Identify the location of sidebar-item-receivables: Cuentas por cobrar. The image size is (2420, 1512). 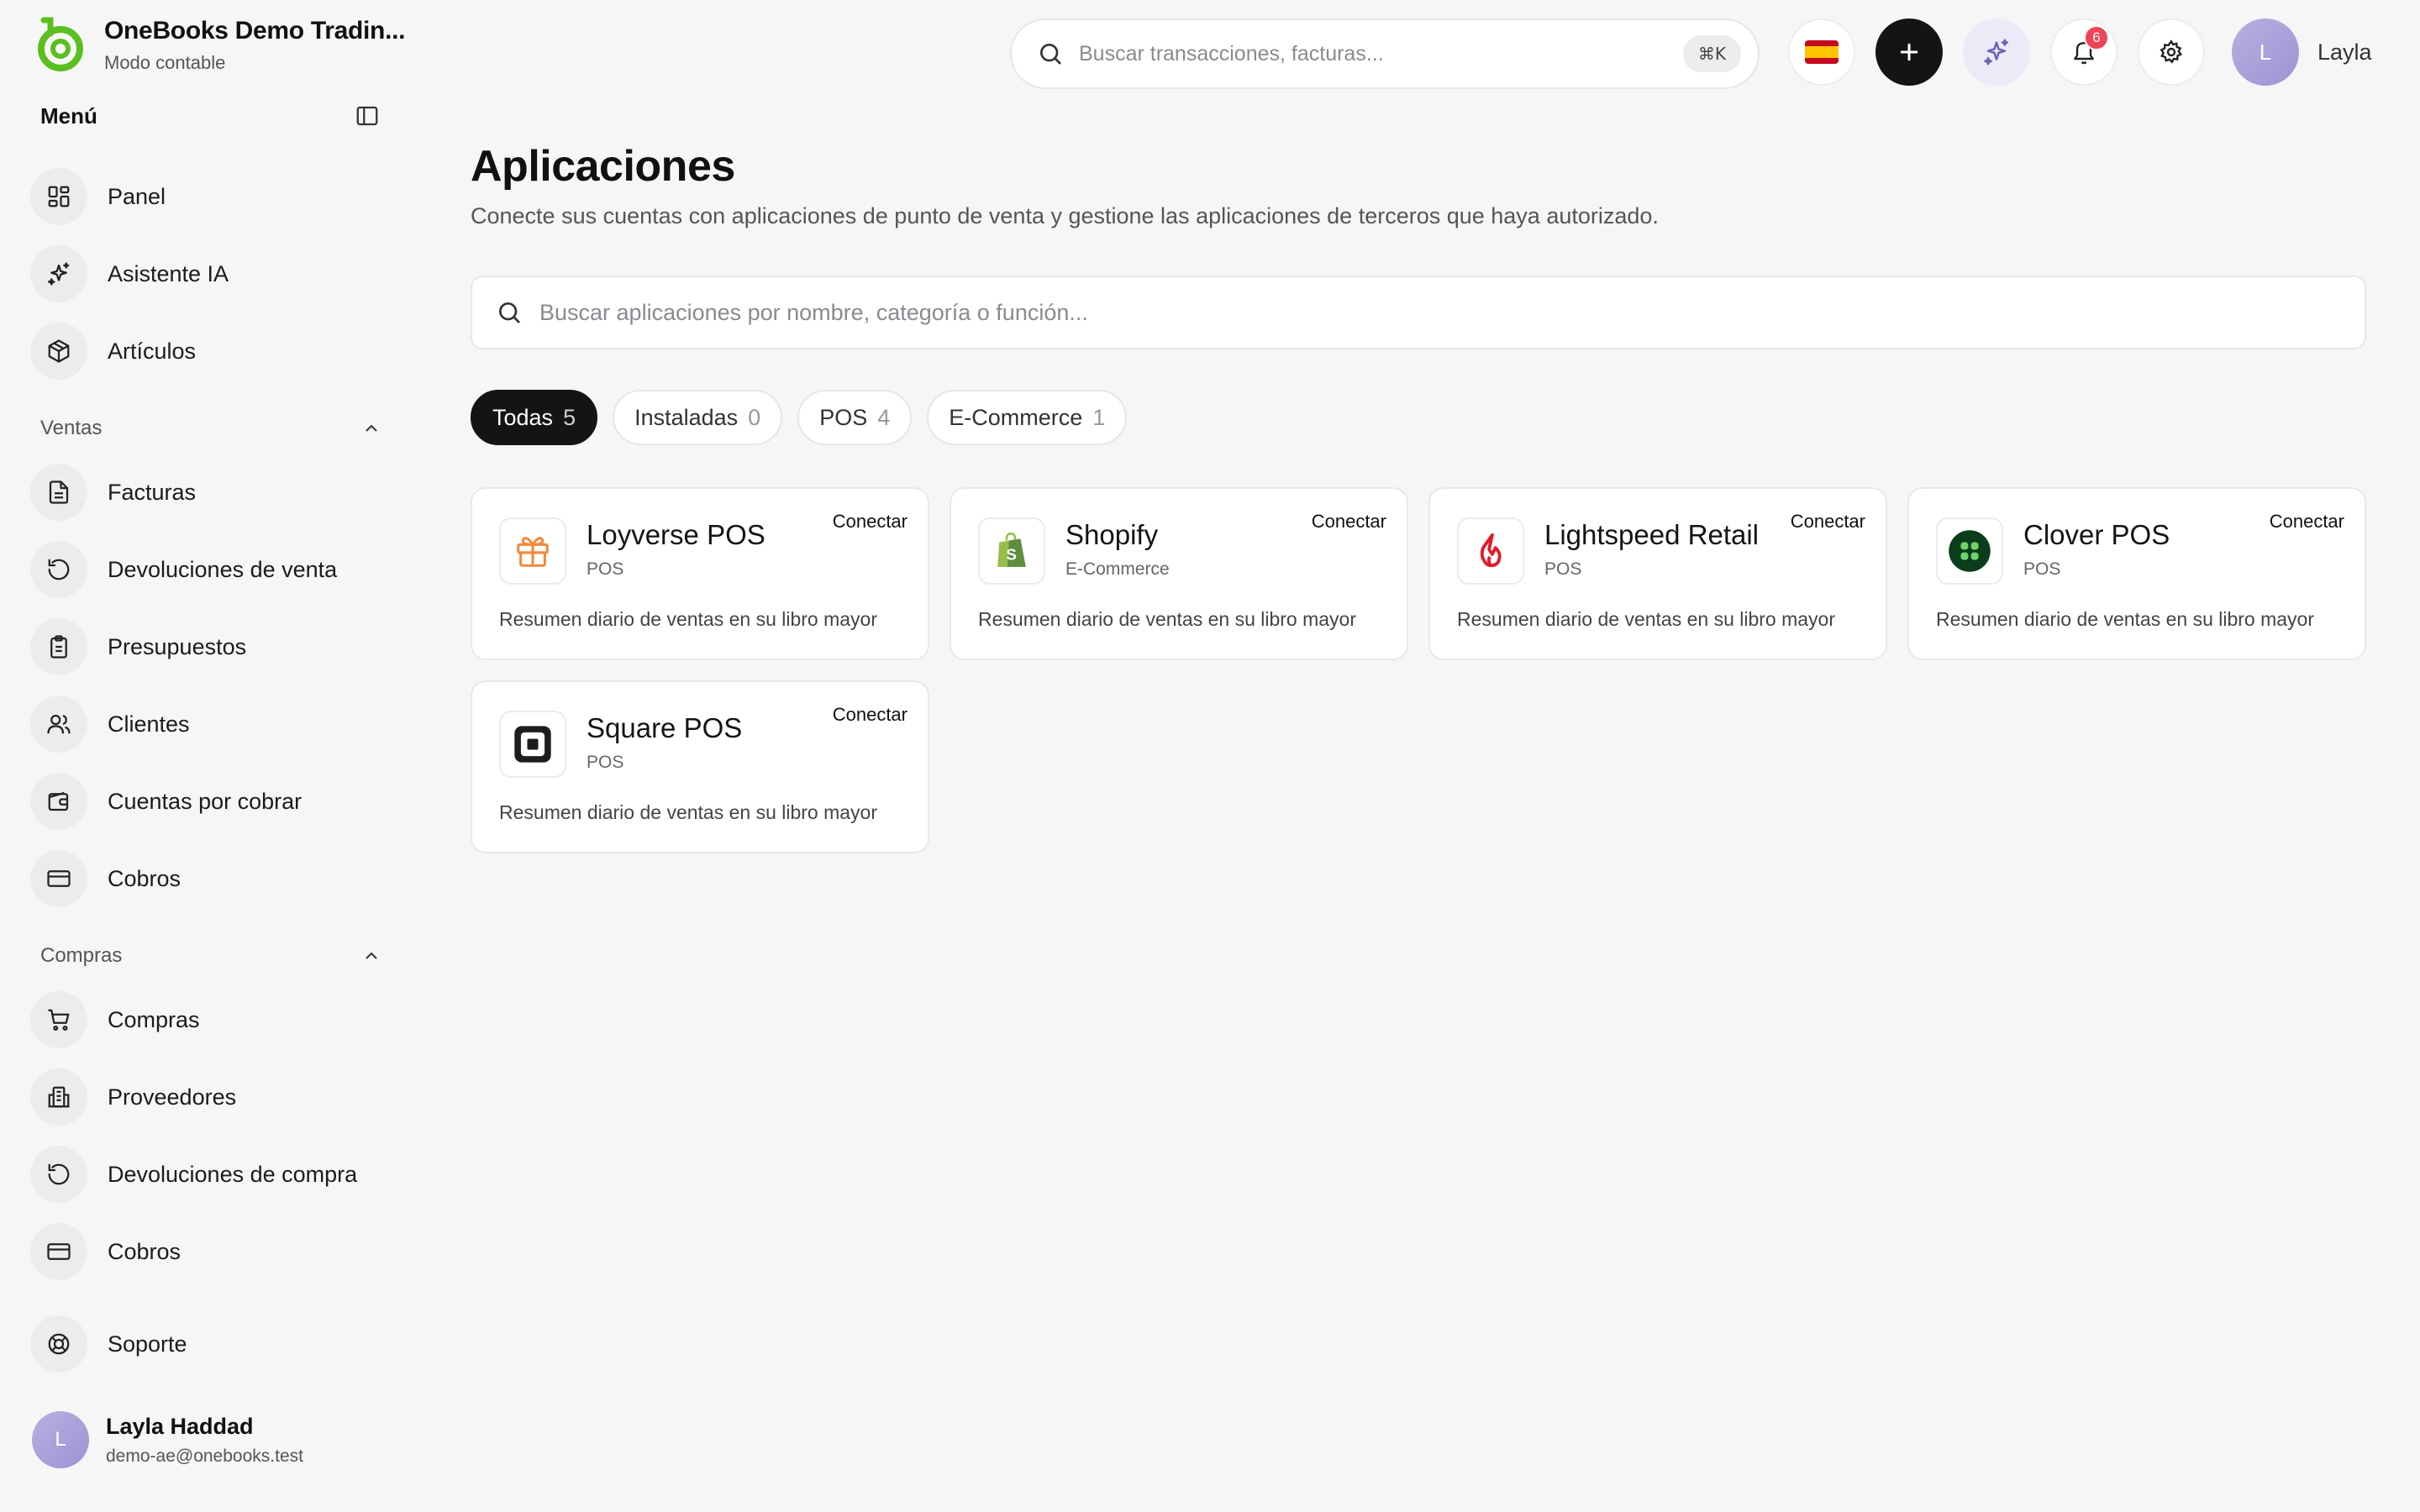
(206, 801).